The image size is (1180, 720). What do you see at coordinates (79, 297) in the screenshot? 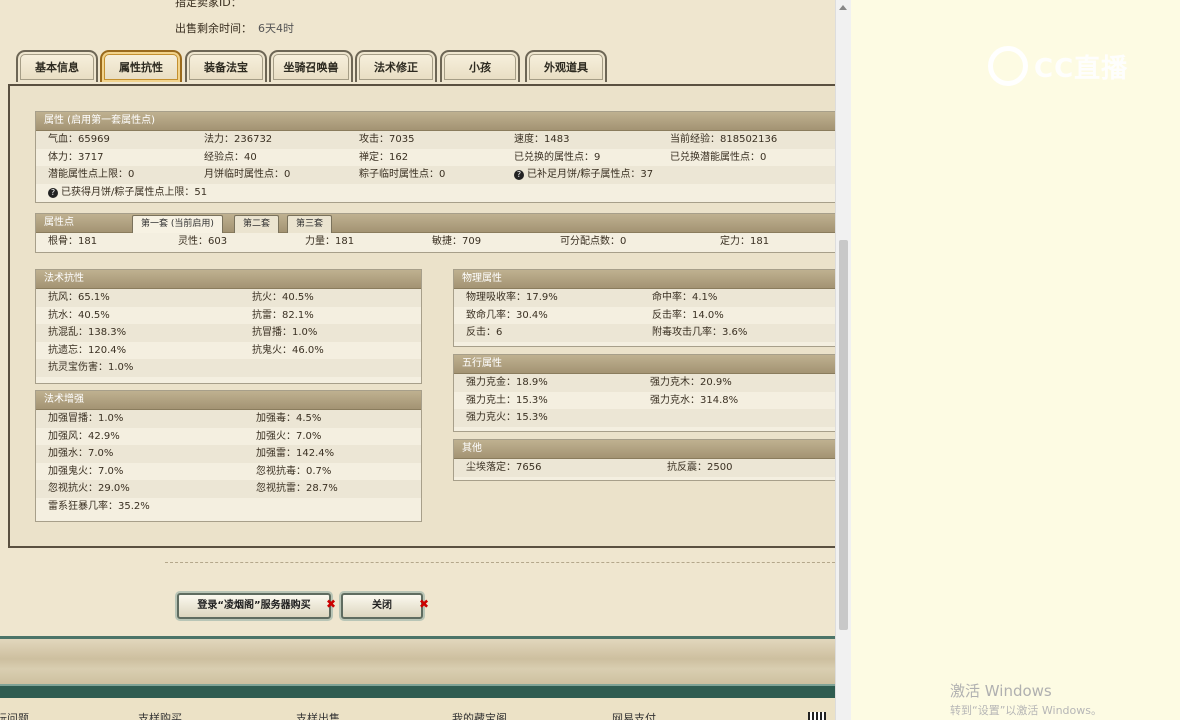
I see `resist-value: 抗风：65.1%` at bounding box center [79, 297].